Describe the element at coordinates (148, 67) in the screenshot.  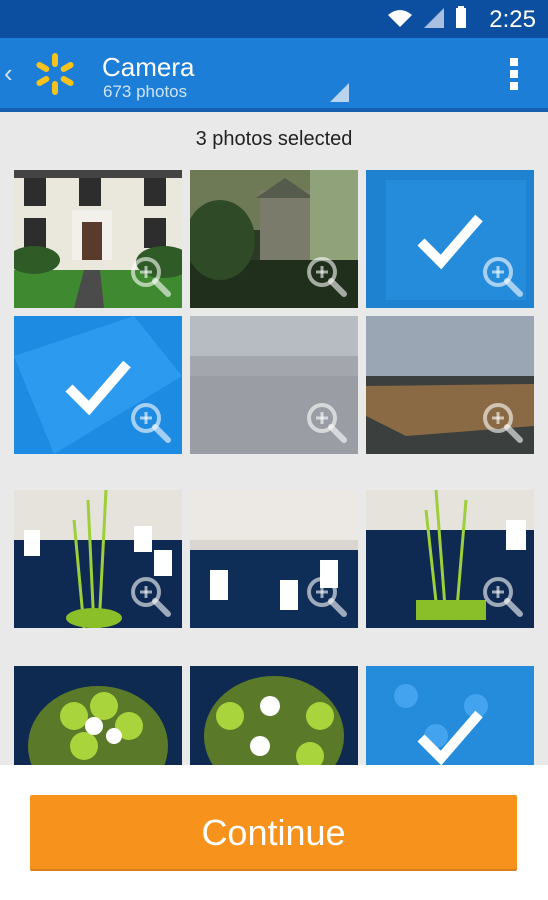
I see `album-title: Camera` at that location.